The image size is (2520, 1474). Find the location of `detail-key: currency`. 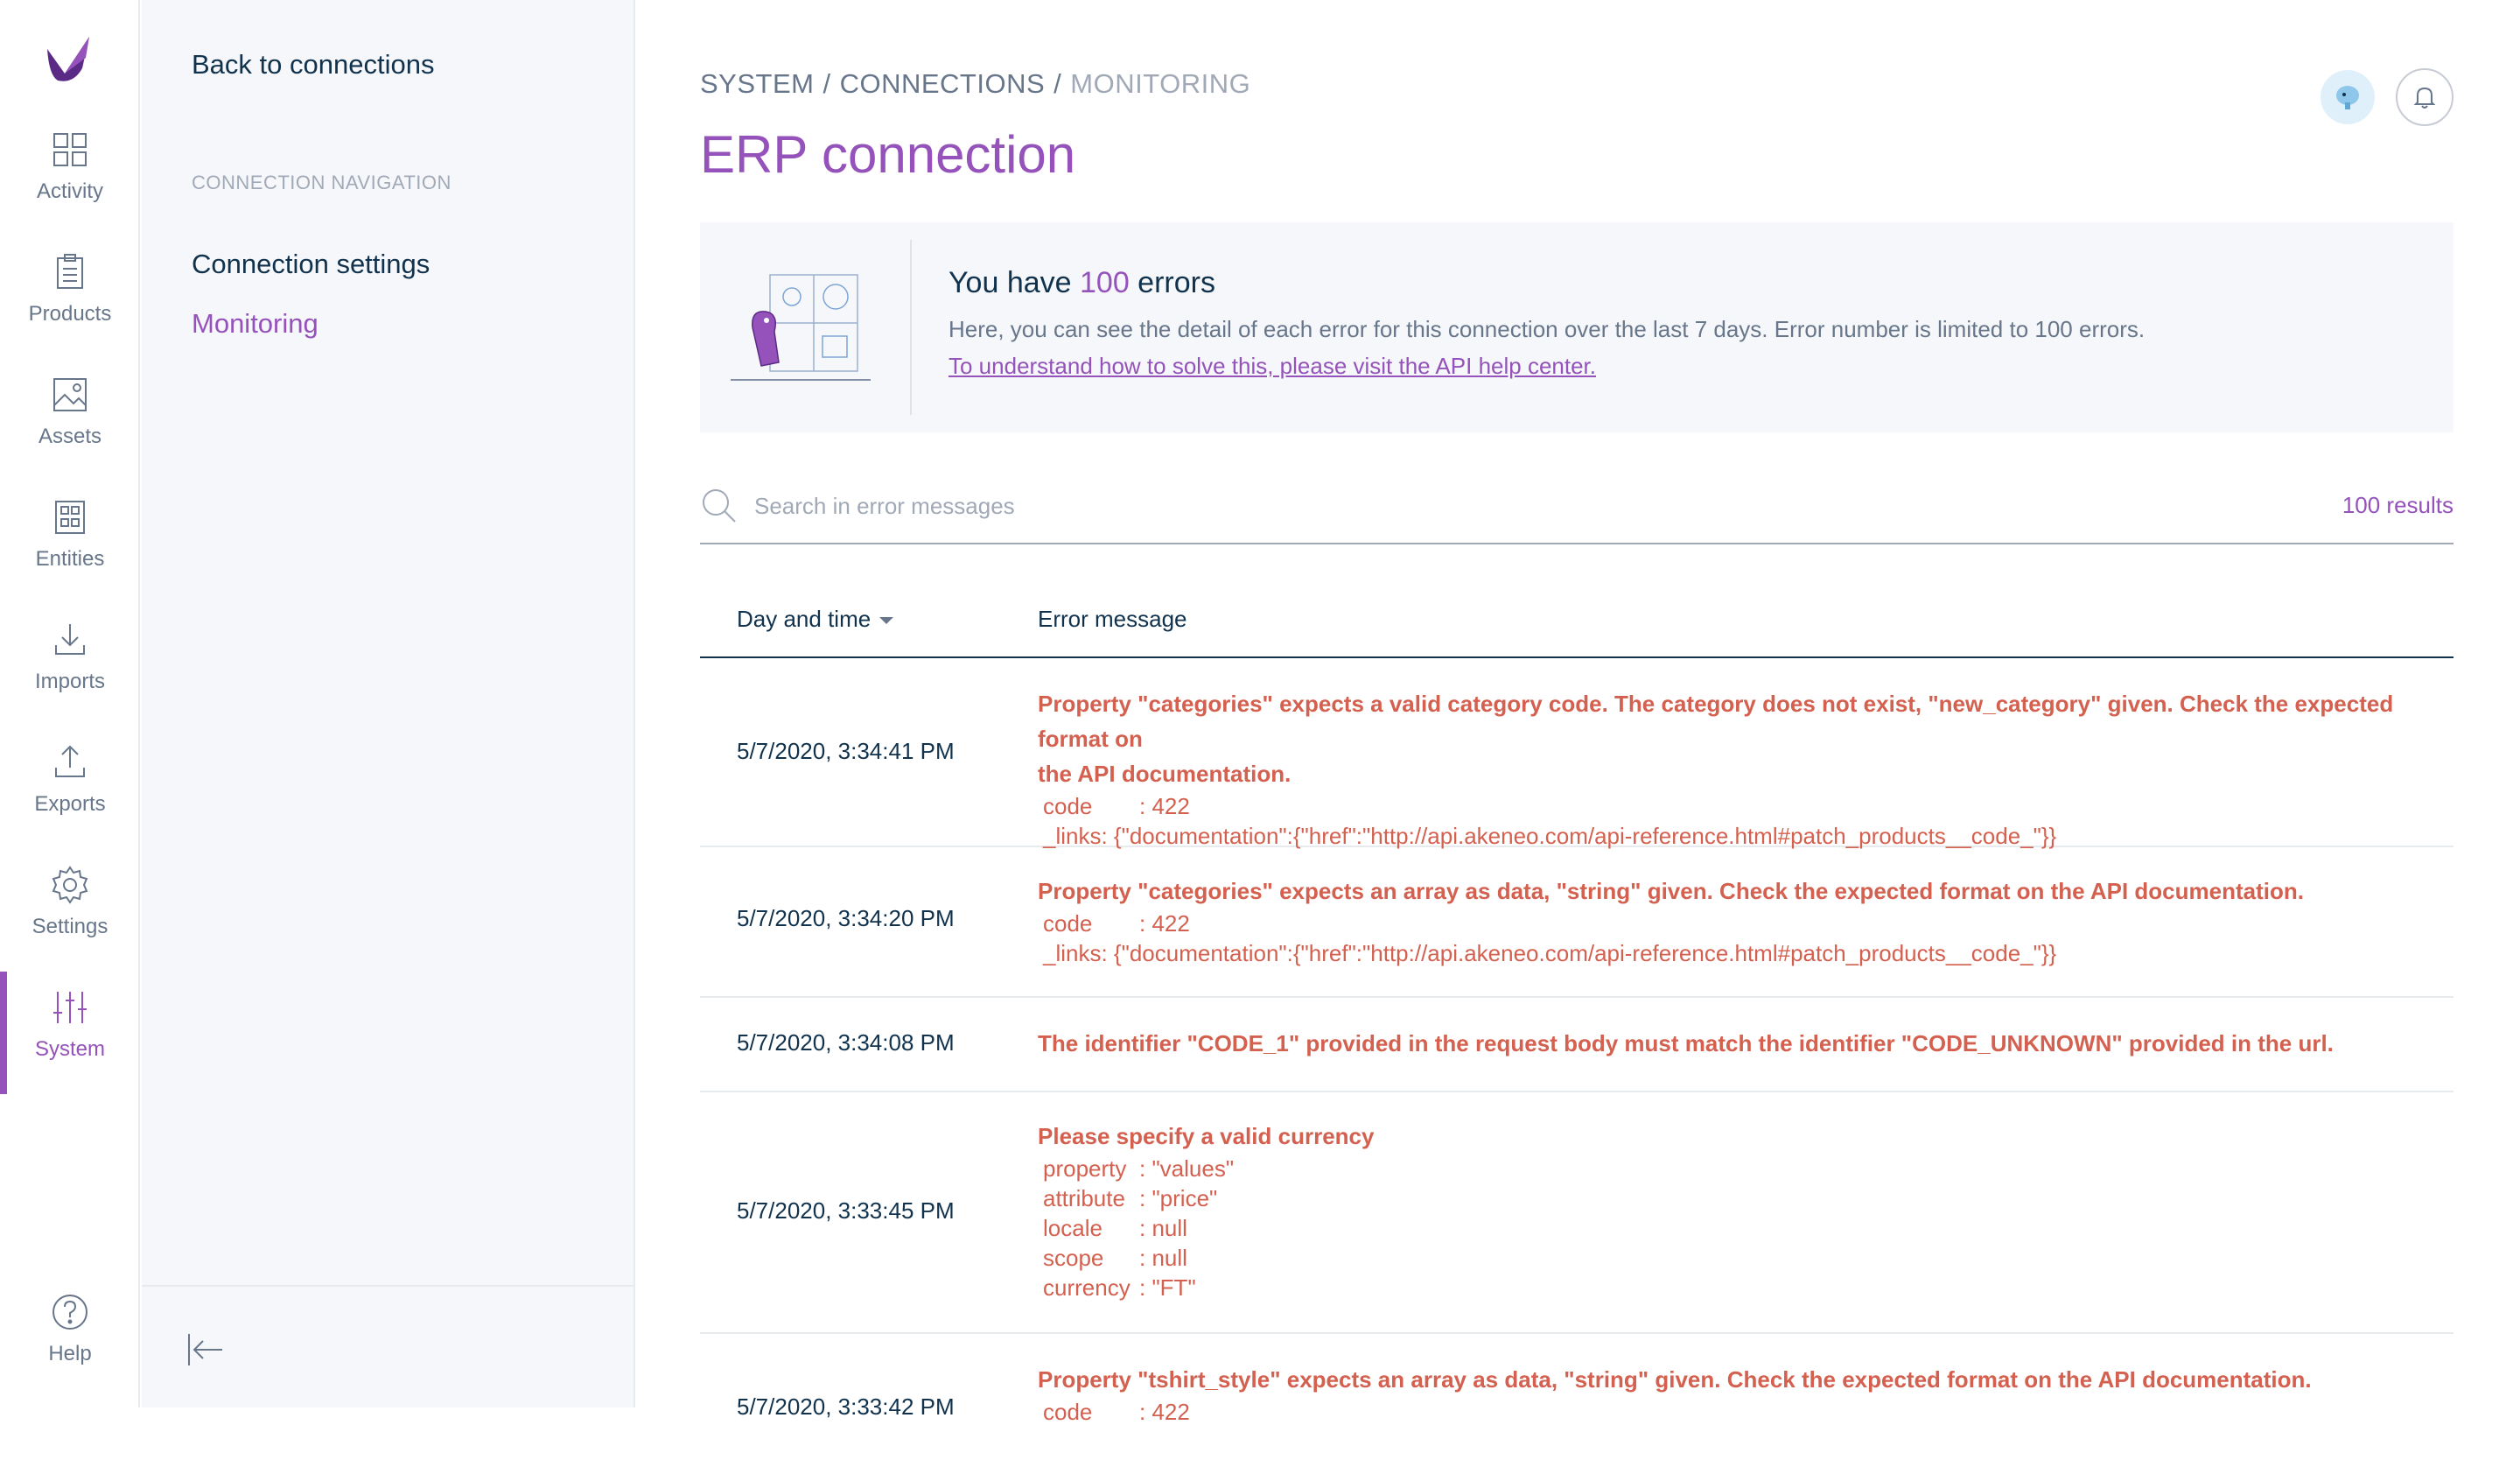

detail-key: currency is located at coordinates (1086, 1287).